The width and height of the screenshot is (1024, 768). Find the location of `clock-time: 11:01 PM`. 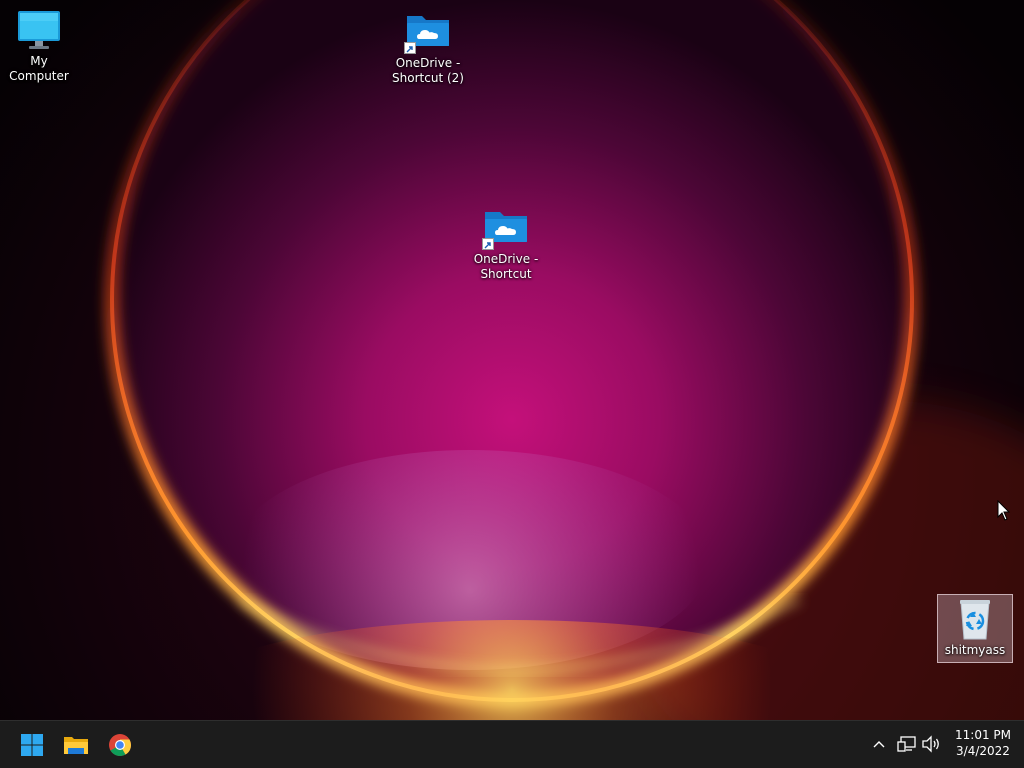

clock-time: 11:01 PM is located at coordinates (983, 735).